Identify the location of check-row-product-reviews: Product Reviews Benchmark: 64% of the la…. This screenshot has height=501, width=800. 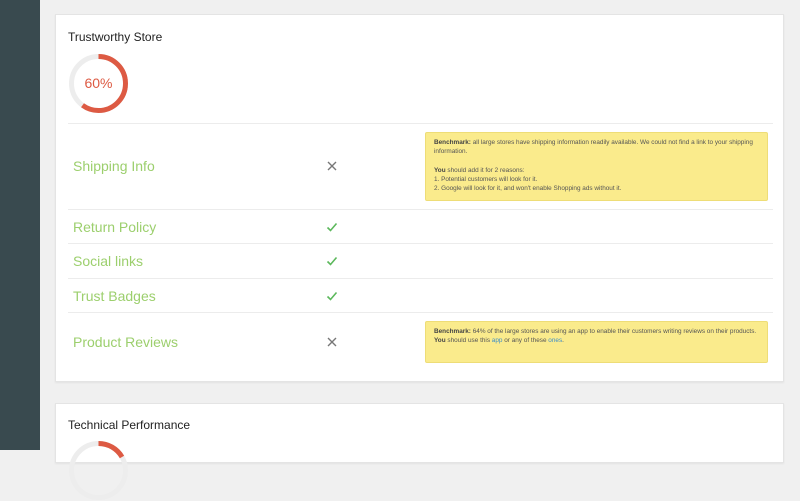
(420, 342).